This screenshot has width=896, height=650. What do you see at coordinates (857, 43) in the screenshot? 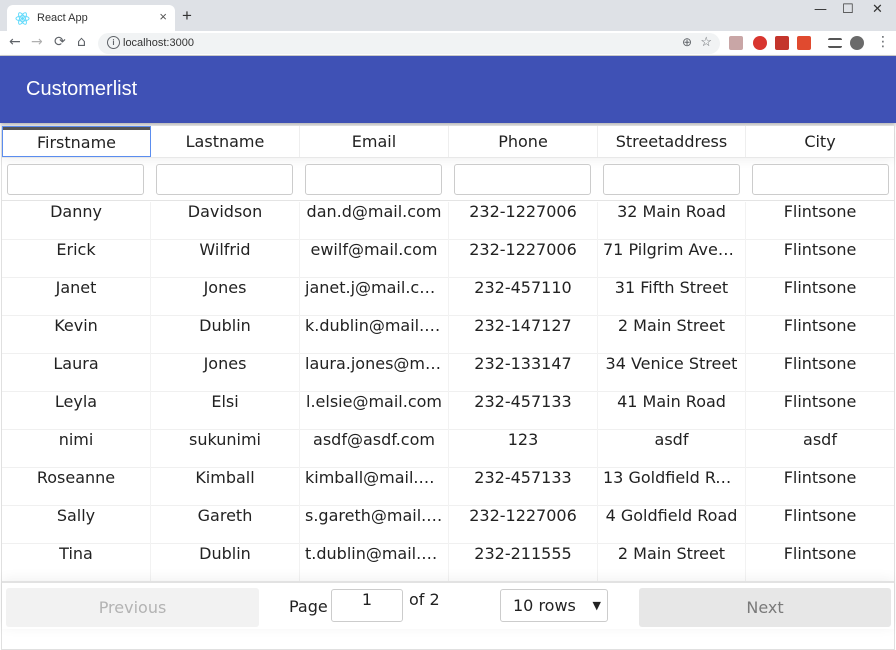
I see `profile-avatar` at bounding box center [857, 43].